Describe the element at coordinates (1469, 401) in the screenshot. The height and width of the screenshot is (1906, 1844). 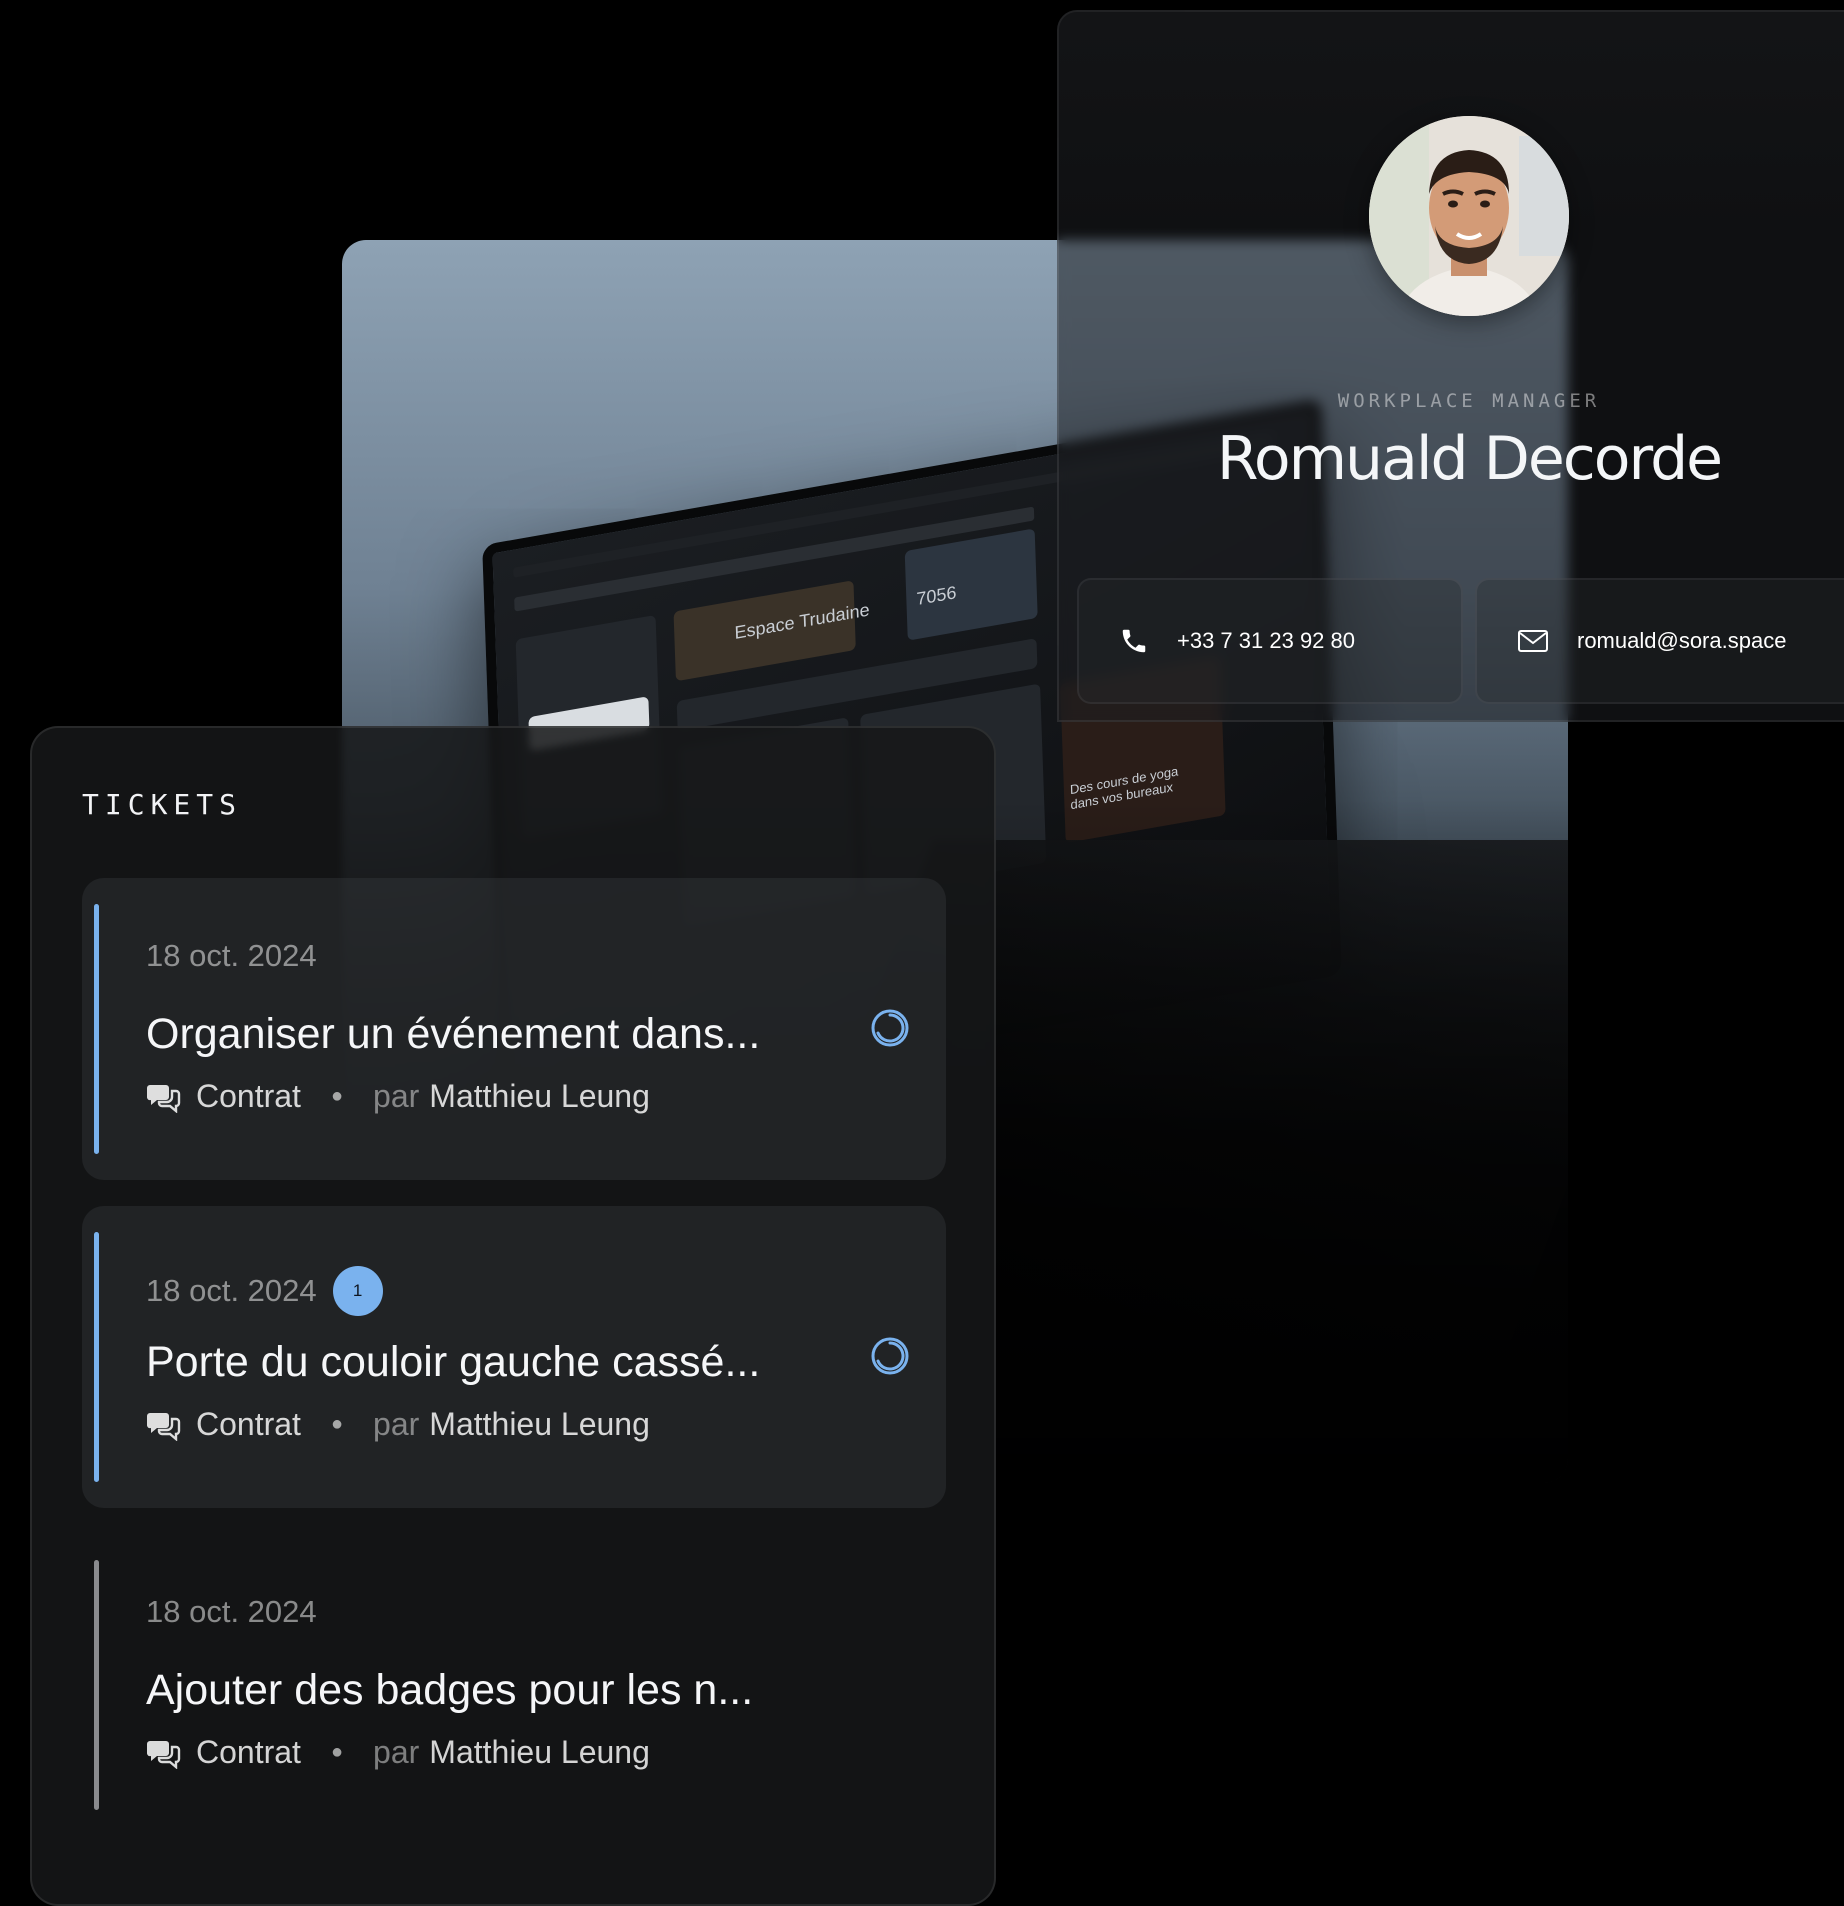
I see `profile-role: WORKPLACE MANAGER` at that location.